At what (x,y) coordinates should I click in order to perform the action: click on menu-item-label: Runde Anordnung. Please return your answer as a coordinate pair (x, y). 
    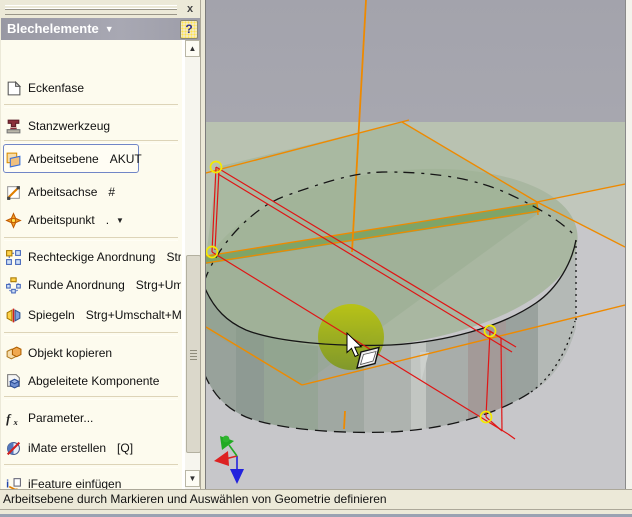
    Looking at the image, I should click on (76, 285).